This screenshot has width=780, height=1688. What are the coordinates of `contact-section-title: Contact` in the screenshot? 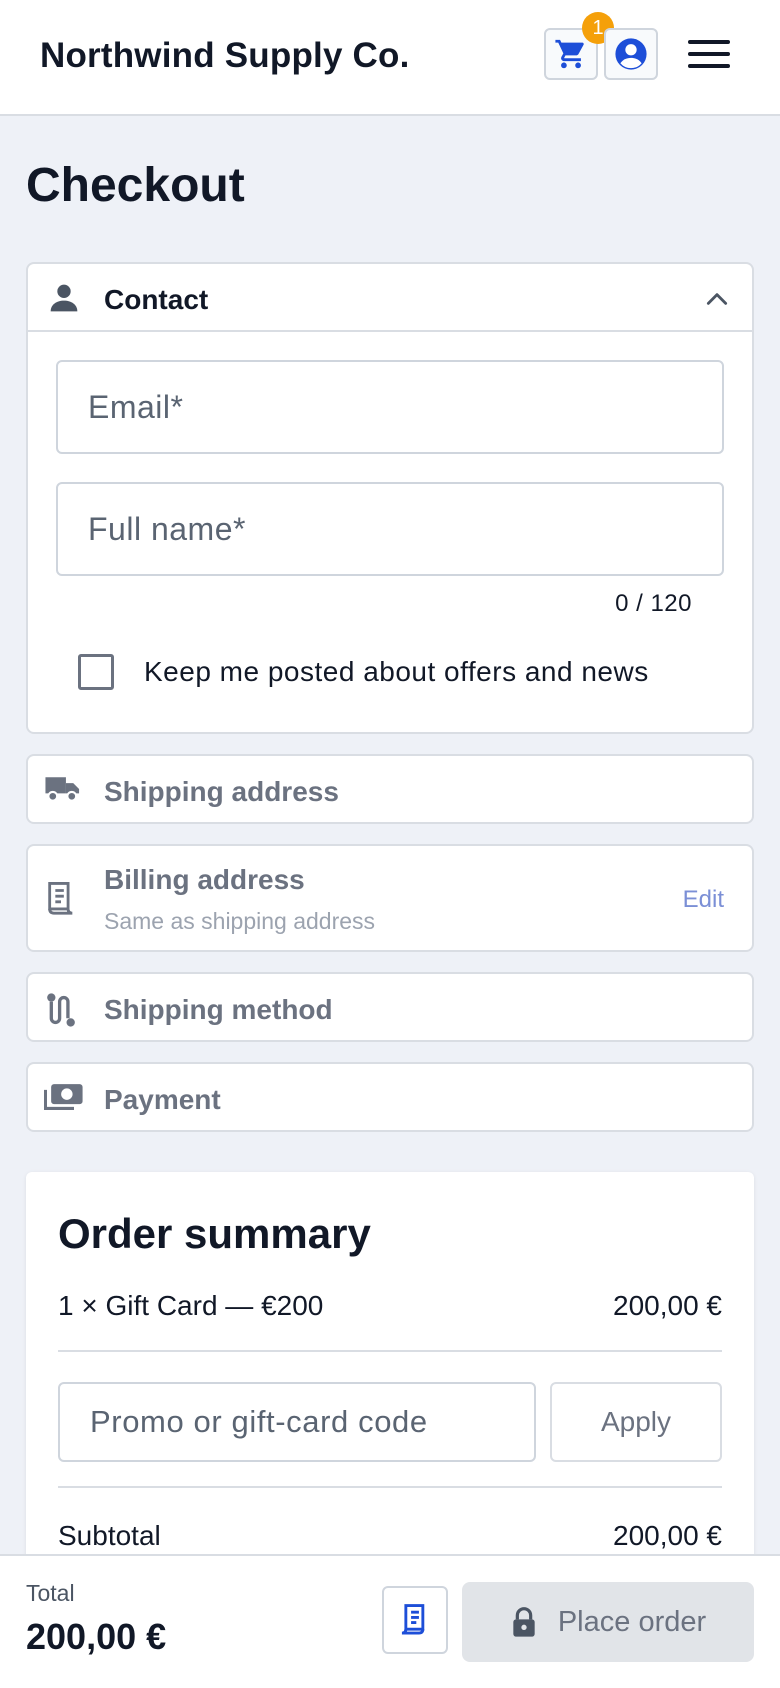 It's located at (156, 299).